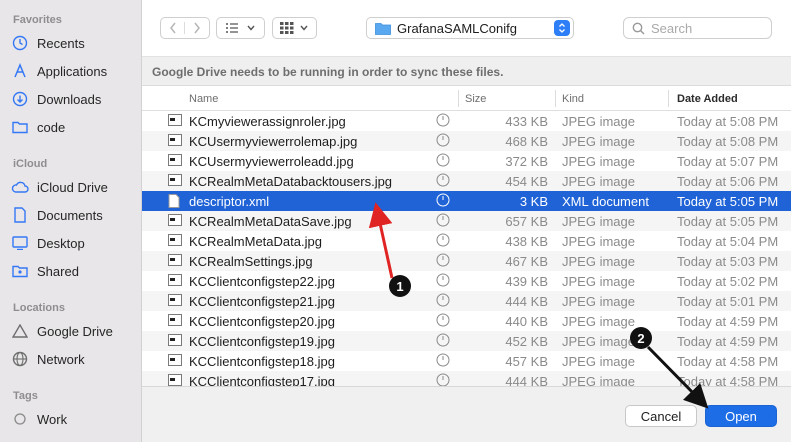 The height and width of the screenshot is (442, 791). Describe the element at coordinates (267, 121) in the screenshot. I see `file-name: KCmyviewerassignroler.jpg` at that location.